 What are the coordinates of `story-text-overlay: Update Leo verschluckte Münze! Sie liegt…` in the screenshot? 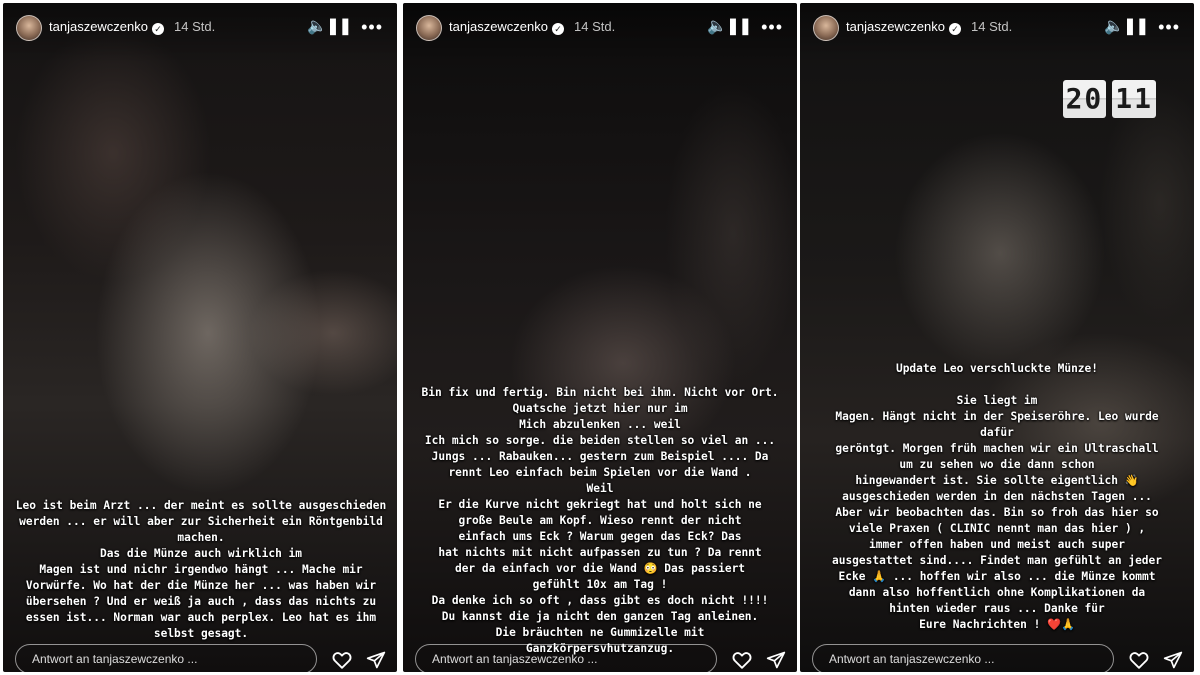 It's located at (997, 496).